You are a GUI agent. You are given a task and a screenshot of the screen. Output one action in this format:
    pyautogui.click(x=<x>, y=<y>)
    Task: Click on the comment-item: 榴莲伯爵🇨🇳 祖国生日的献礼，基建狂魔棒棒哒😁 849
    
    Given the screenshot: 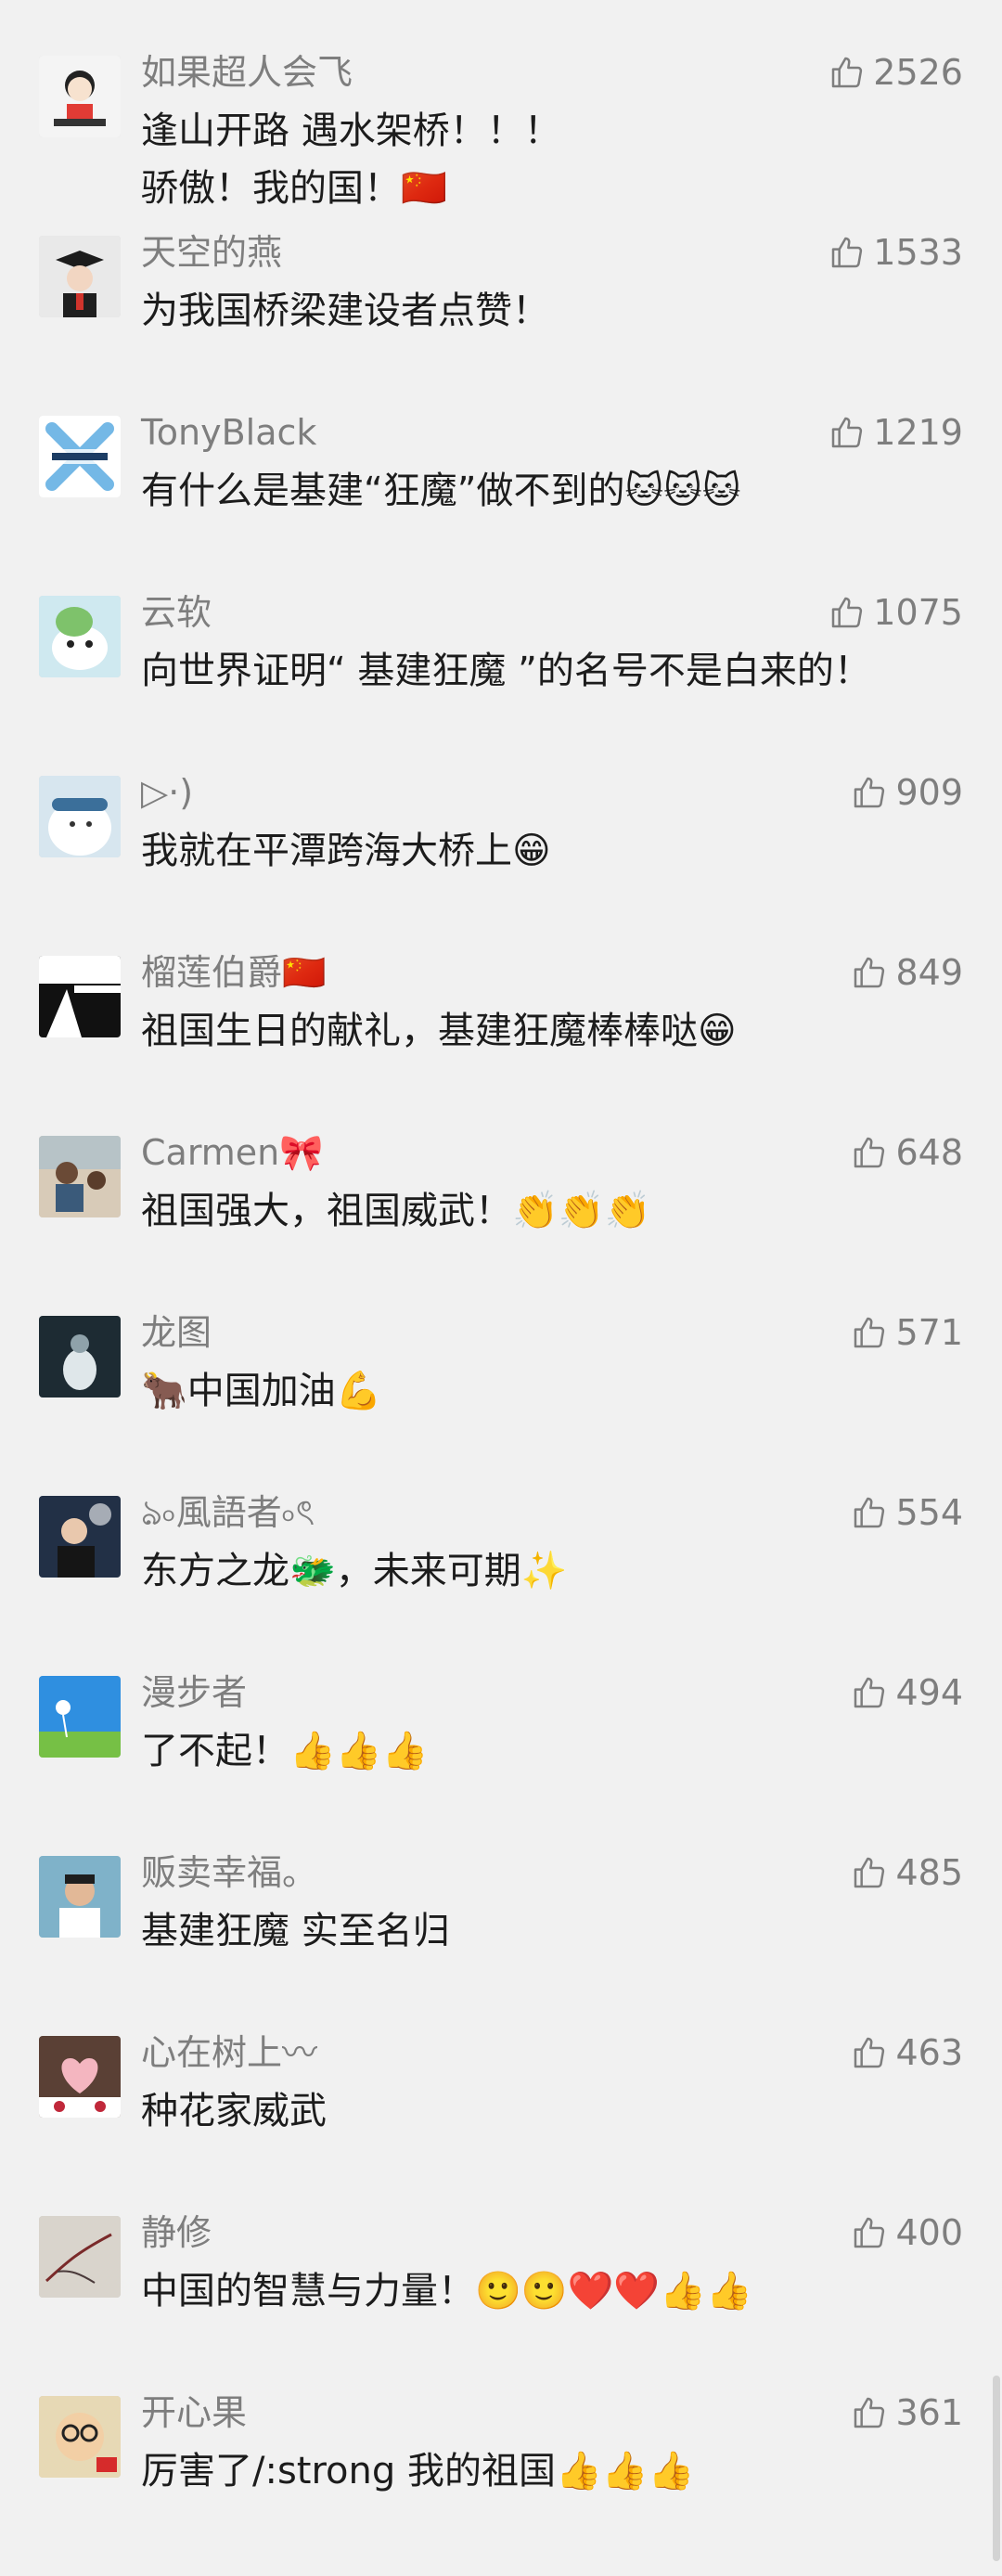 What is the action you would take?
    pyautogui.click(x=501, y=1044)
    